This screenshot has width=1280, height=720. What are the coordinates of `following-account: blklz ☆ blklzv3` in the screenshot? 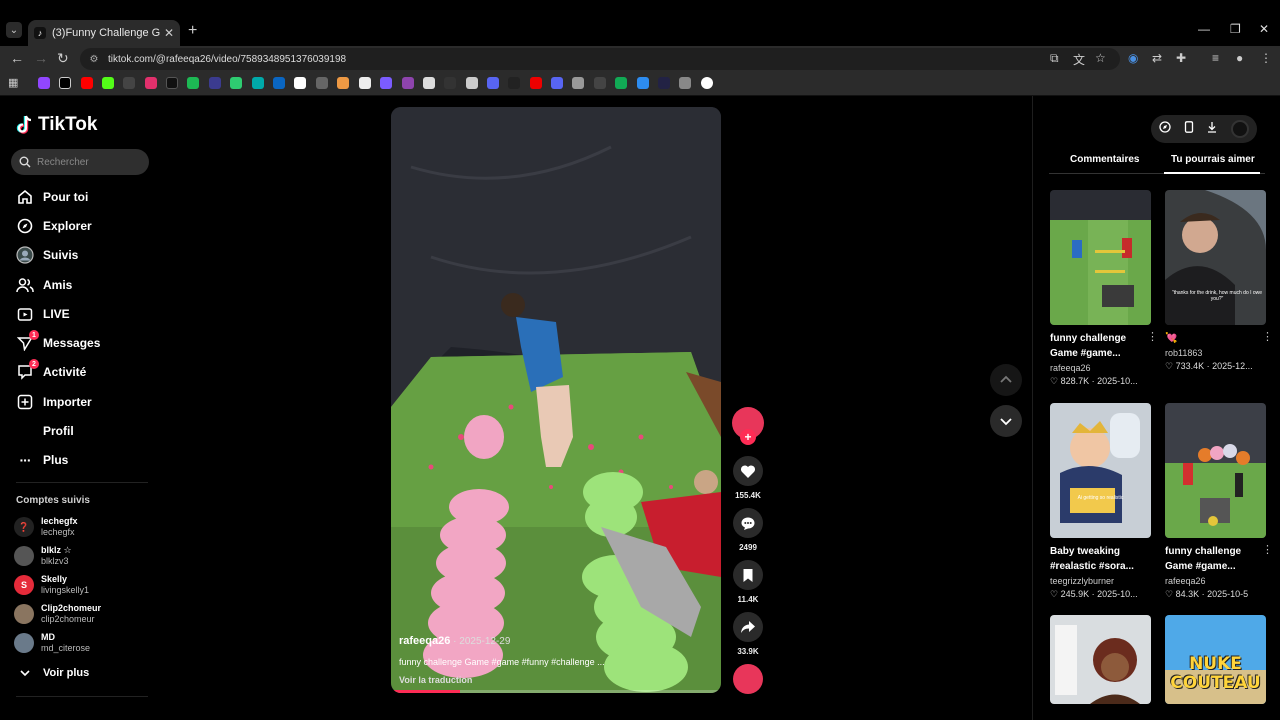 It's located at (43, 556).